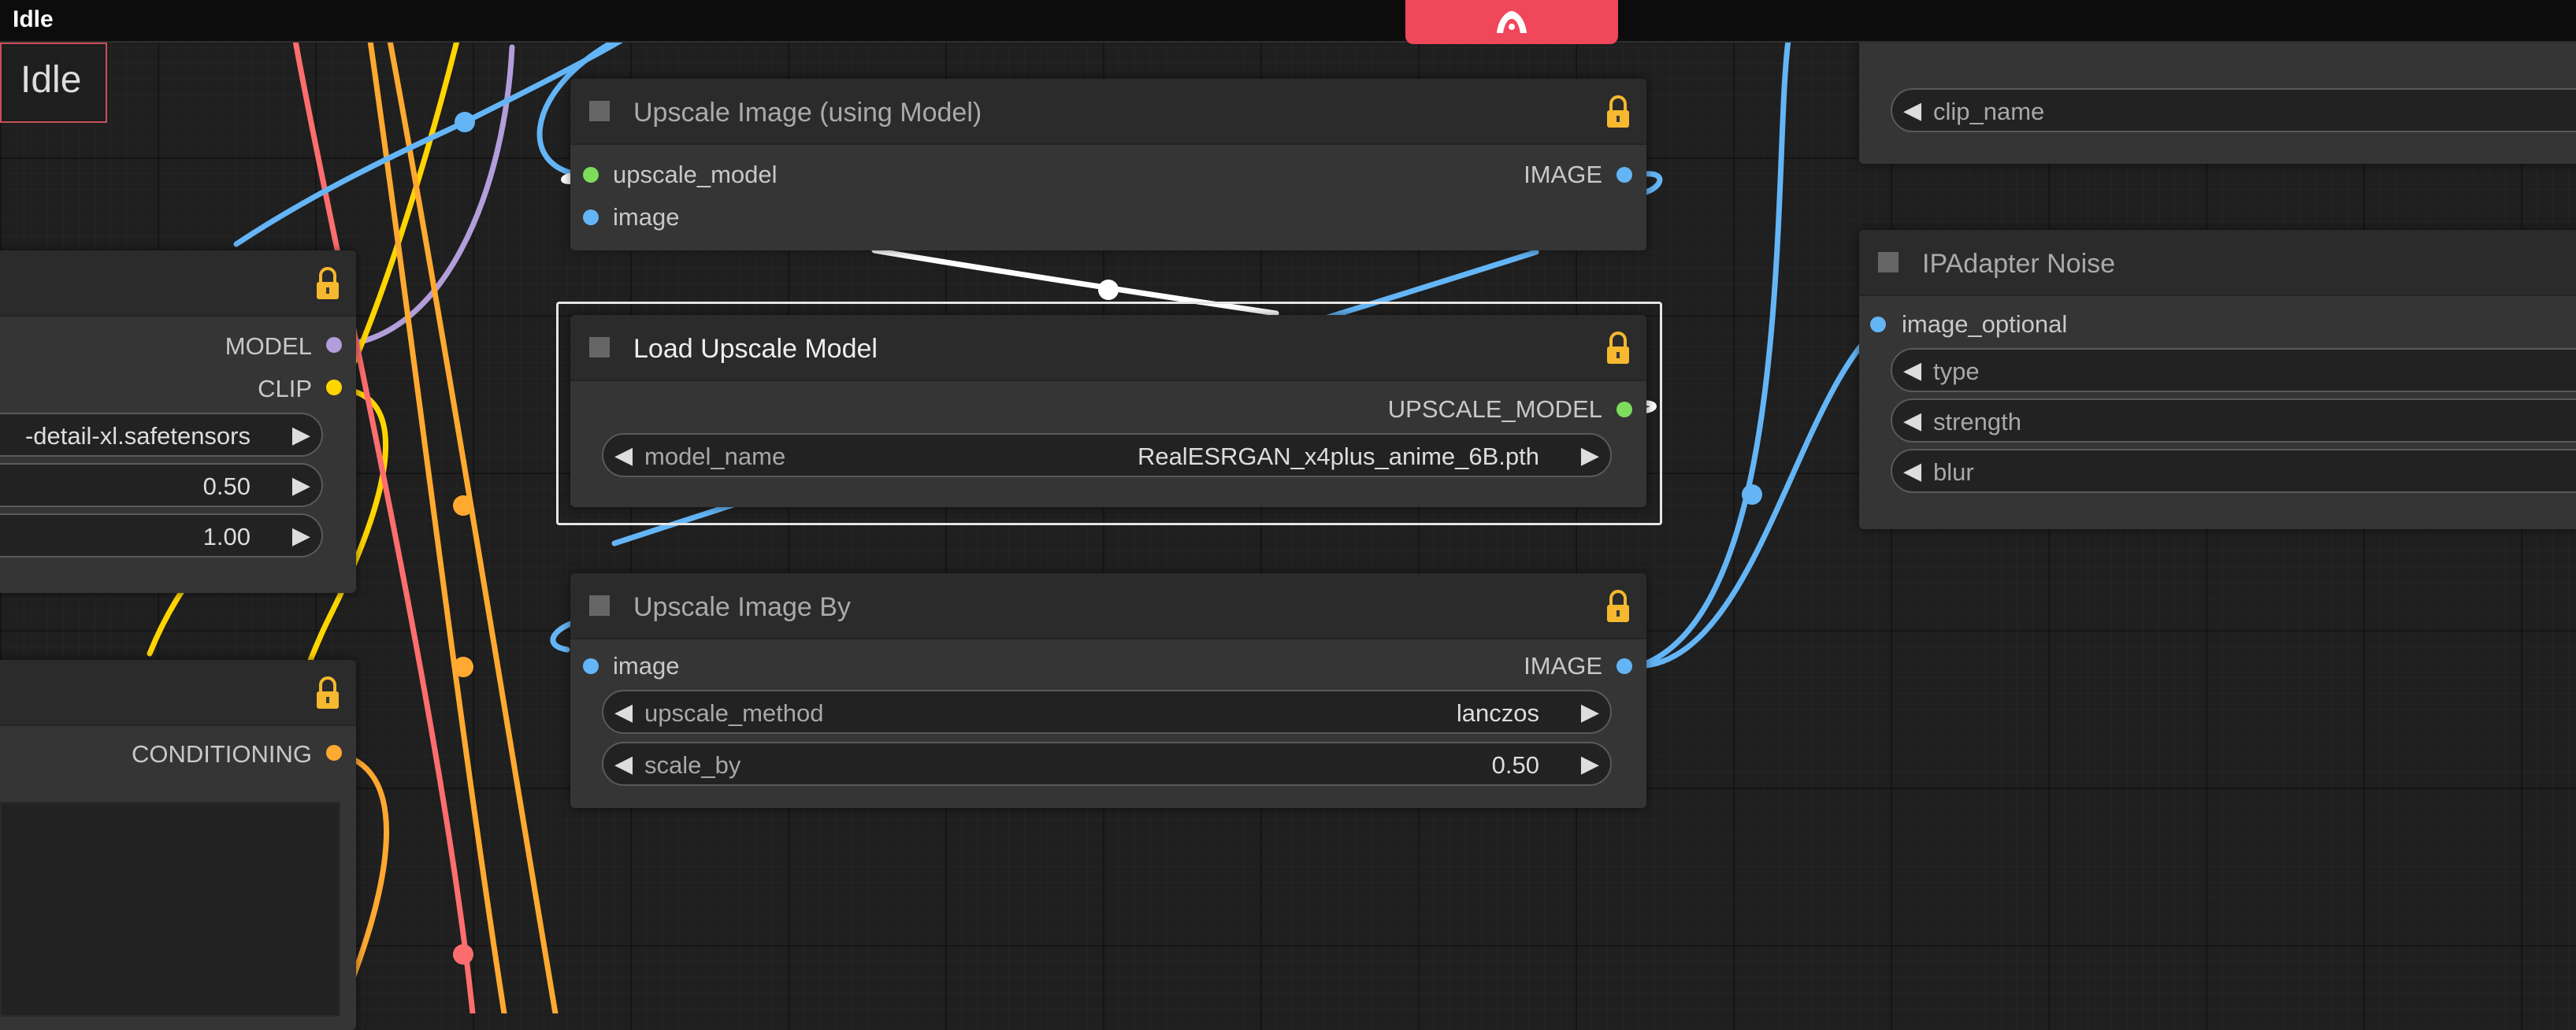 This screenshot has width=2576, height=1030. I want to click on widget-label: type, so click(1956, 371).